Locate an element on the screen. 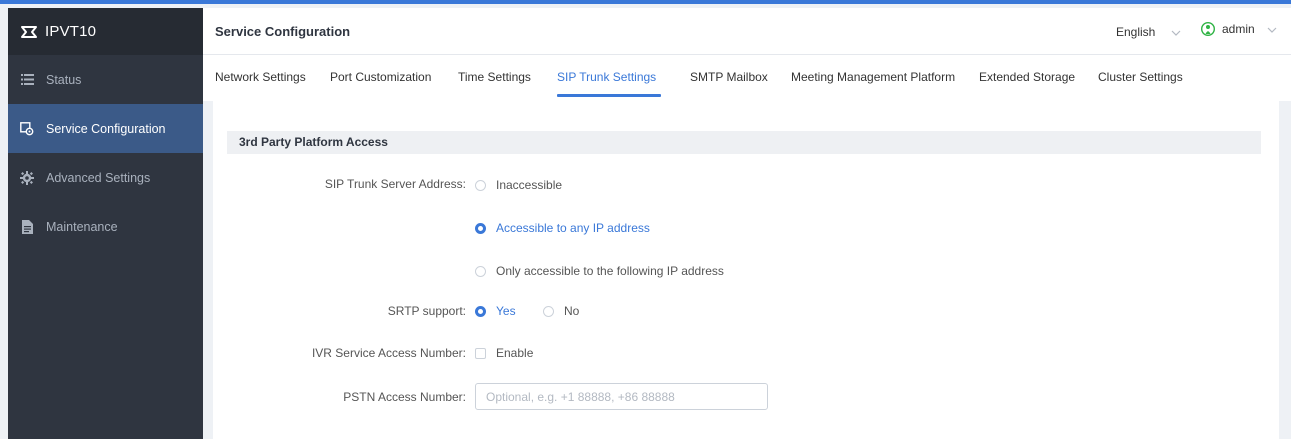 The image size is (1291, 439). tab-network-settings: Network Settings is located at coordinates (260, 77).